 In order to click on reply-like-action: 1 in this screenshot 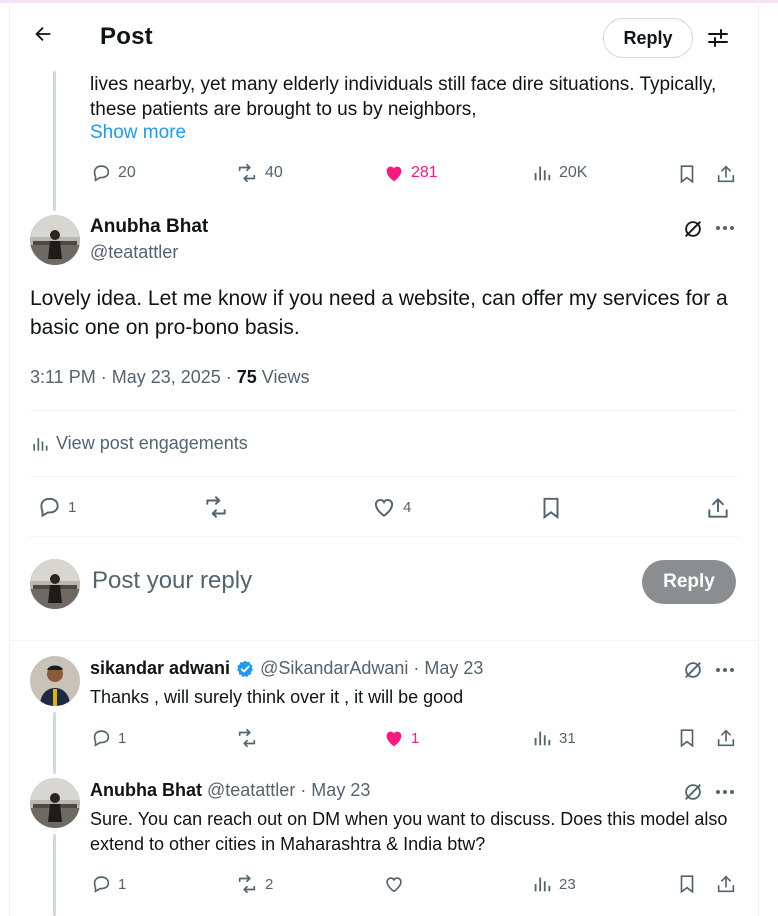, I will do `click(401, 738)`.